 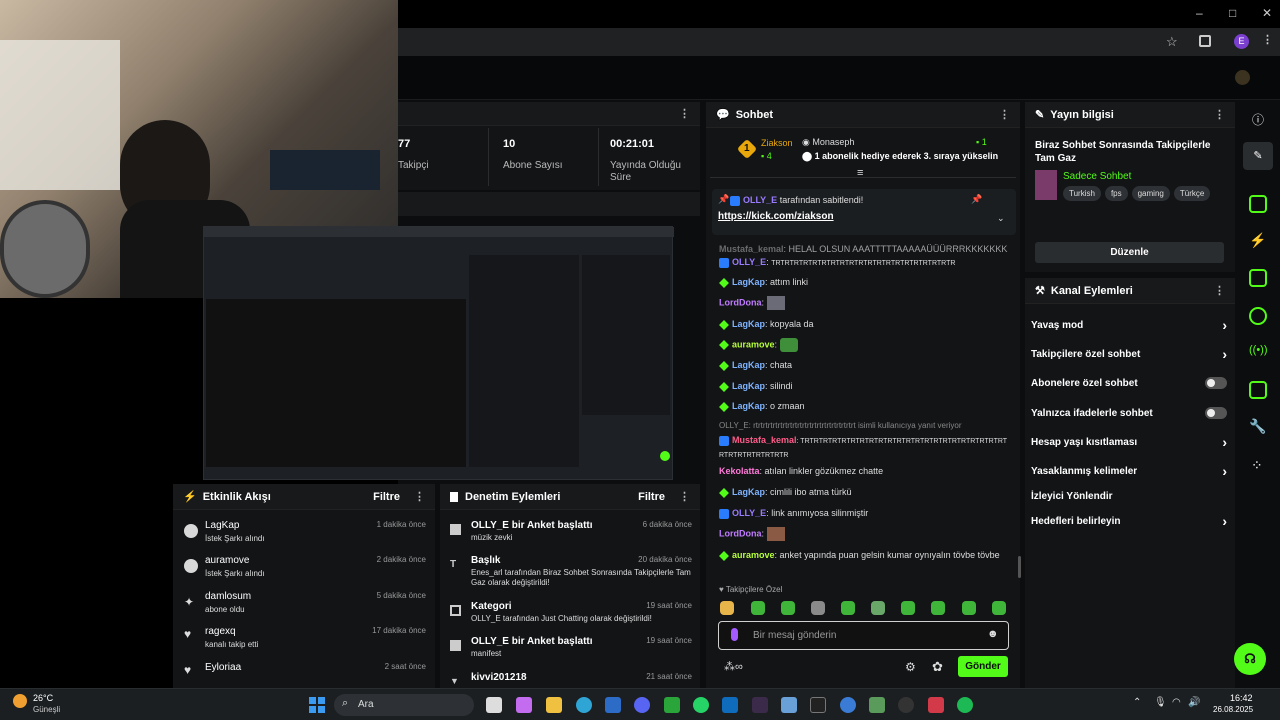 What do you see at coordinates (1019, 567) in the screenshot?
I see `chat-scrollbar` at bounding box center [1019, 567].